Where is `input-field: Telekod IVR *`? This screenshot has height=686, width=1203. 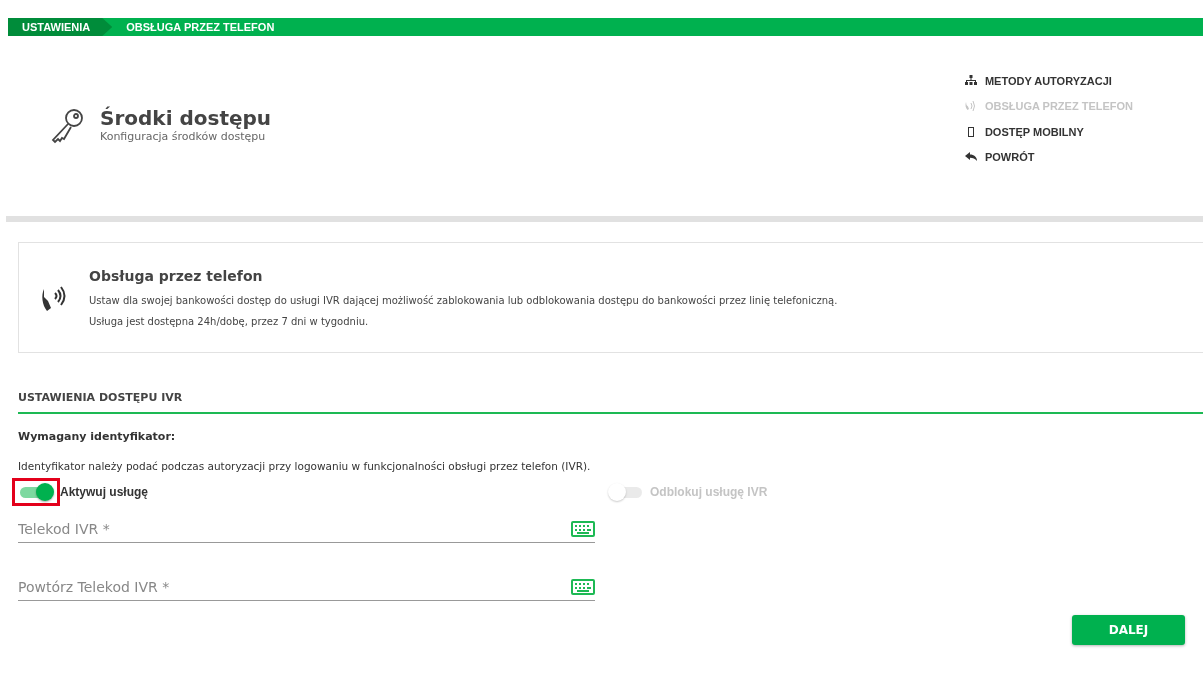 input-field: Telekod IVR * is located at coordinates (306, 529).